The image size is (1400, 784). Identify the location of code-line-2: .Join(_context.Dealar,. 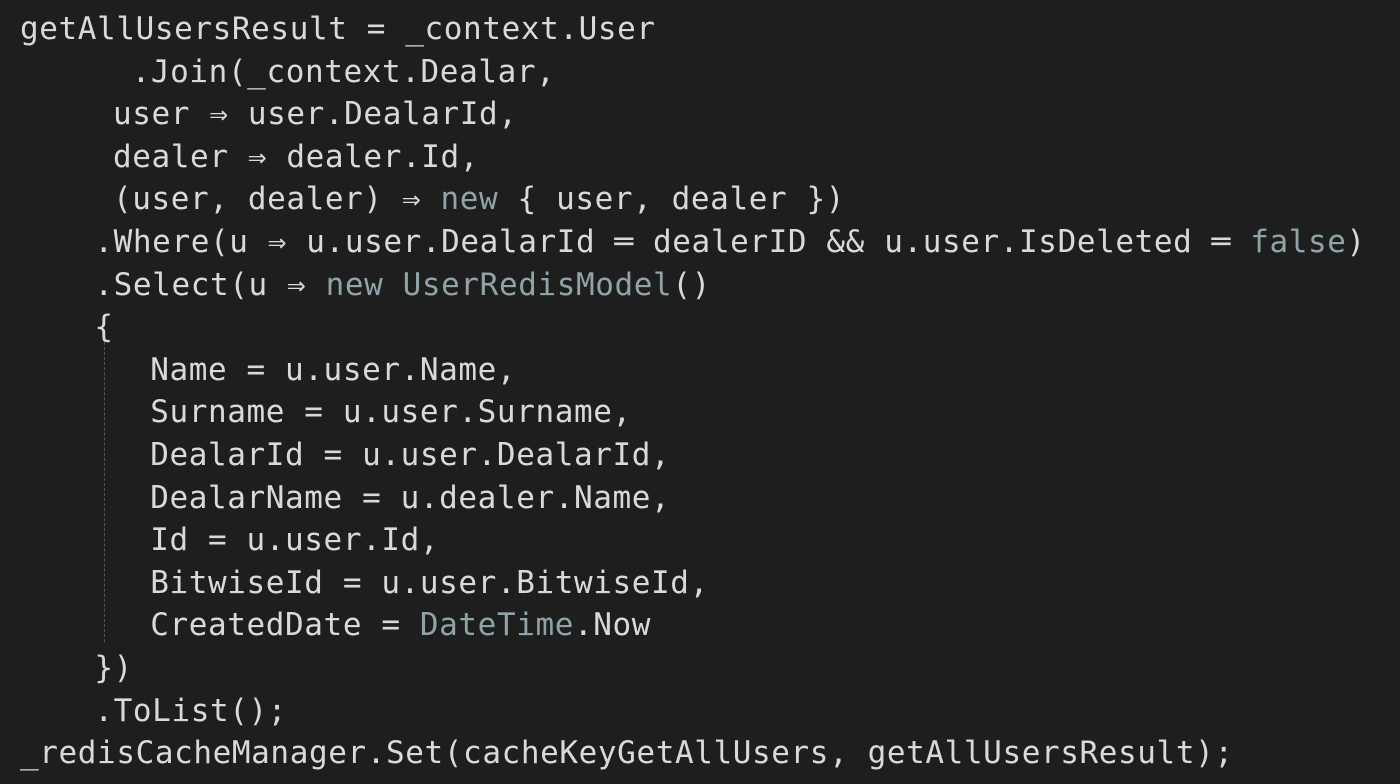
(344, 72).